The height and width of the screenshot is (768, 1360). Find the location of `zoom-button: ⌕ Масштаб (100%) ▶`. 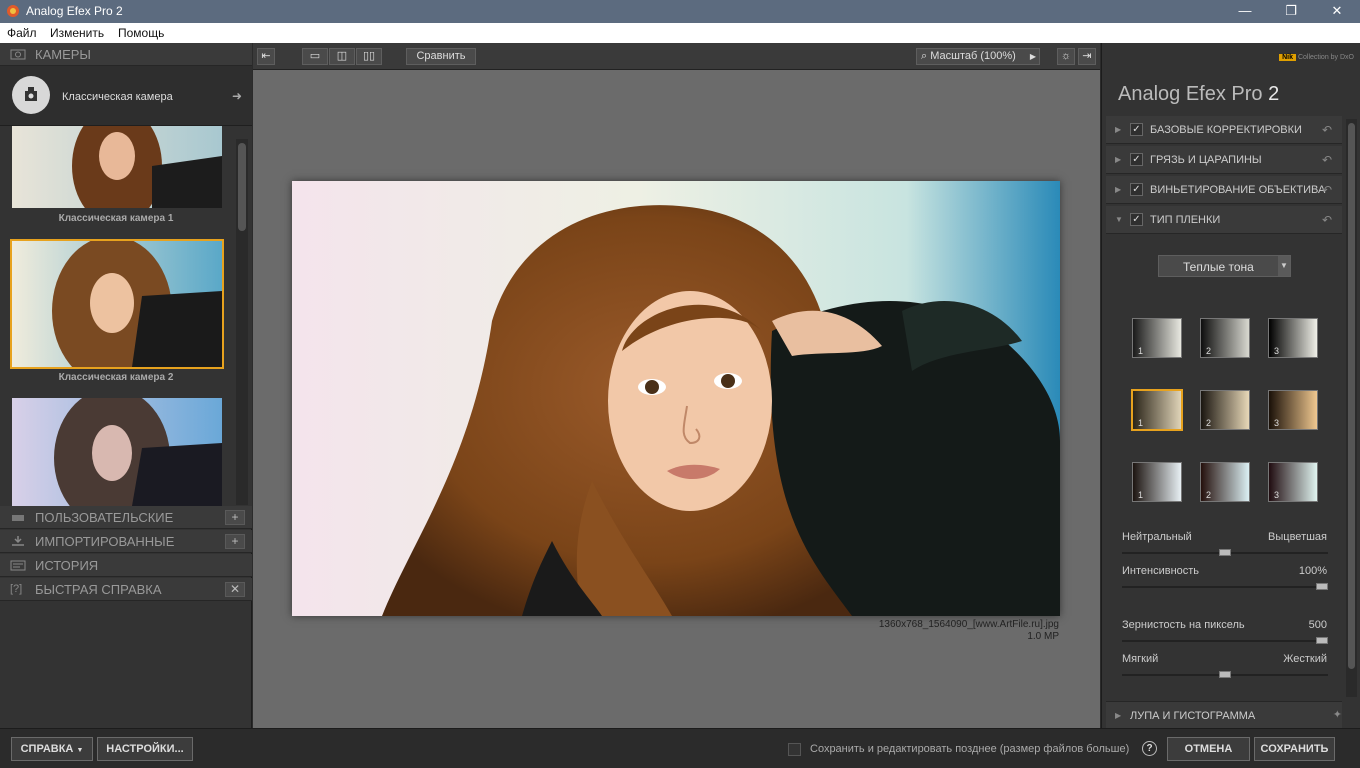

zoom-button: ⌕ Масштаб (100%) ▶ is located at coordinates (978, 56).